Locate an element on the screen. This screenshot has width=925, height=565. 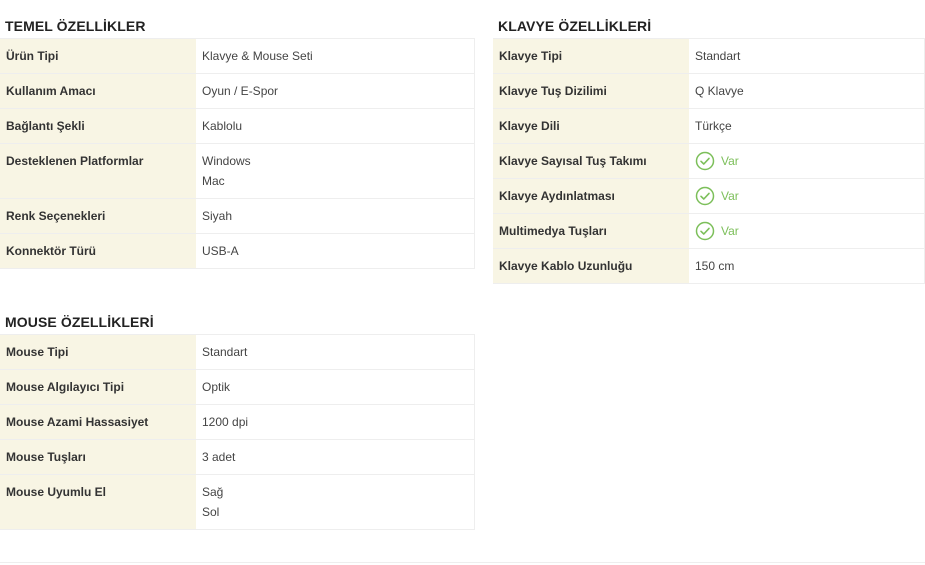
table-row: Bağlantı Şekli Kablolu is located at coordinates (237, 126).